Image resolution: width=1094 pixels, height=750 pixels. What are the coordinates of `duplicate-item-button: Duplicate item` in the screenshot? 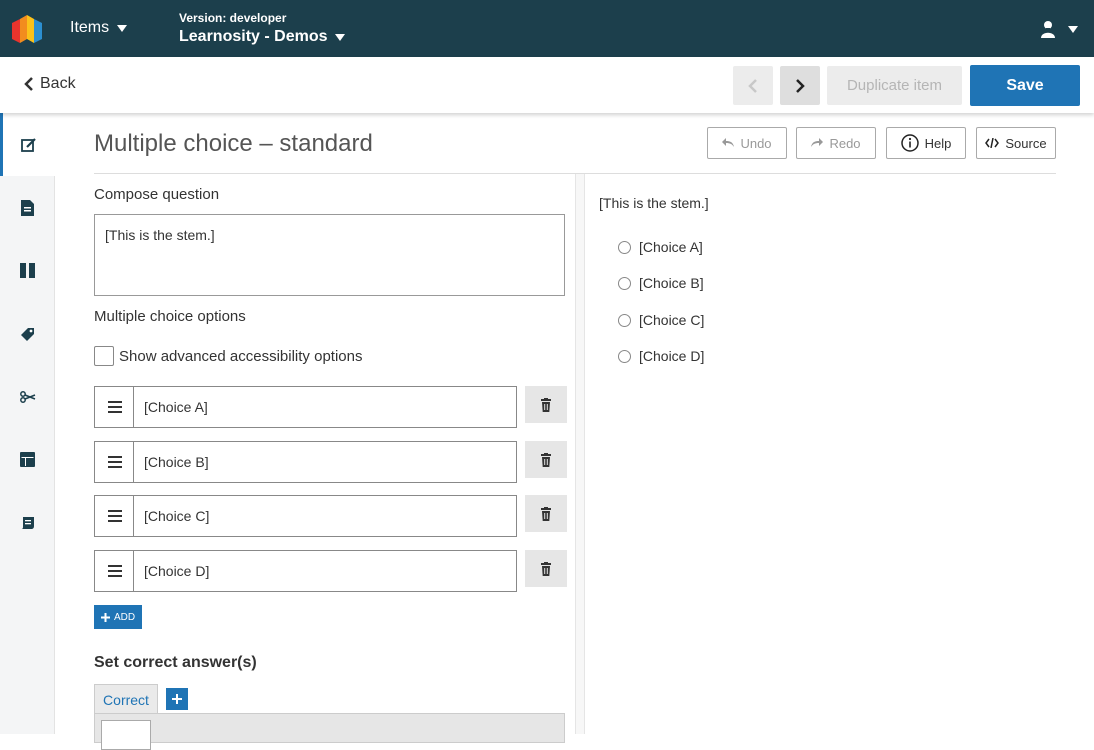 It's located at (894, 85).